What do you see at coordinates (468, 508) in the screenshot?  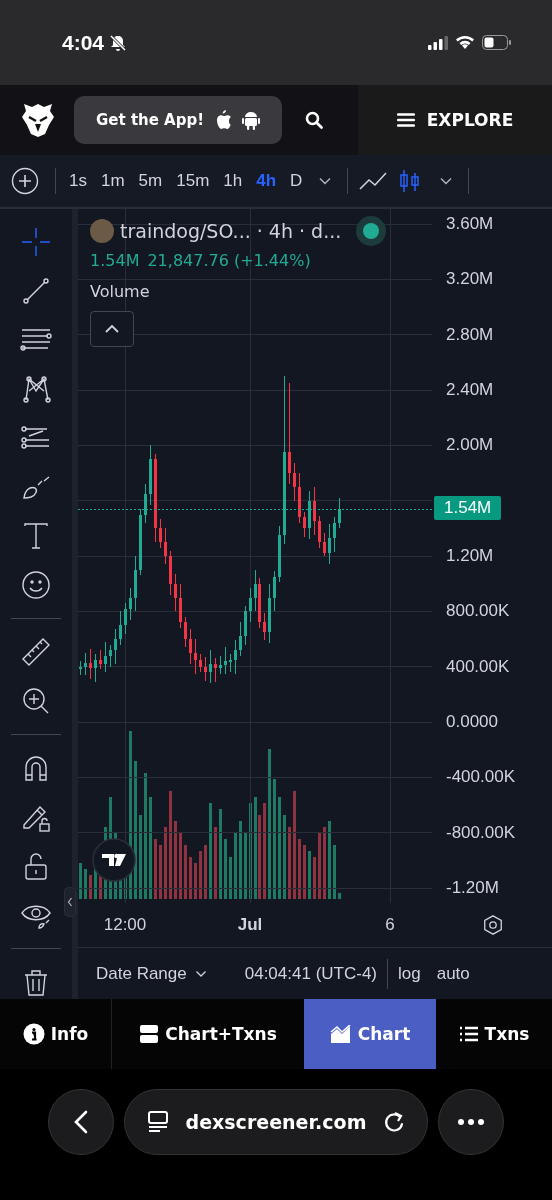 I see `last-price-badge: 1.54M` at bounding box center [468, 508].